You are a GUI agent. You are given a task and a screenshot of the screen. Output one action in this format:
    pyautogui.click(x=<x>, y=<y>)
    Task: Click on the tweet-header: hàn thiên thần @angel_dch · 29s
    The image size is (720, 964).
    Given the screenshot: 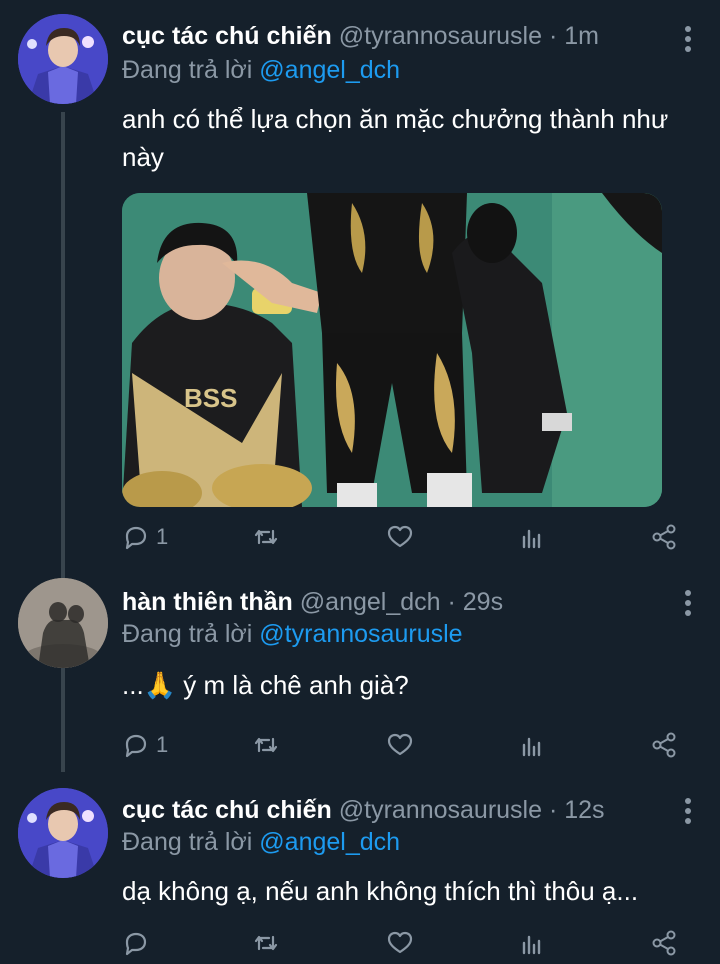 What is the action you would take?
    pyautogui.click(x=312, y=602)
    